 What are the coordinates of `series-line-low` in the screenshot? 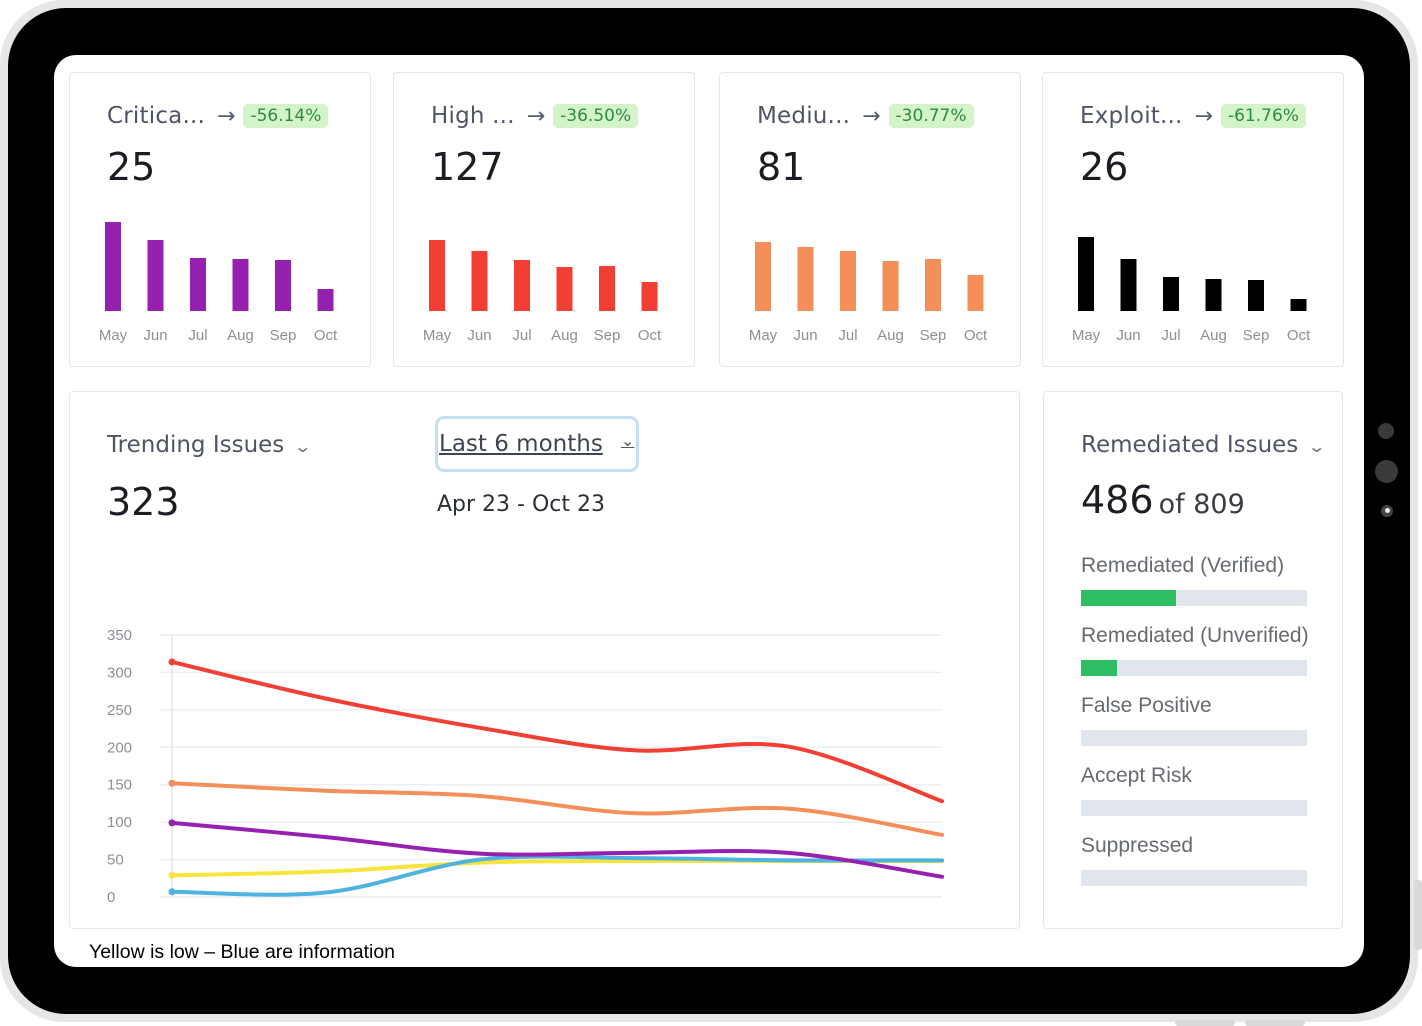 It's located at (557, 868).